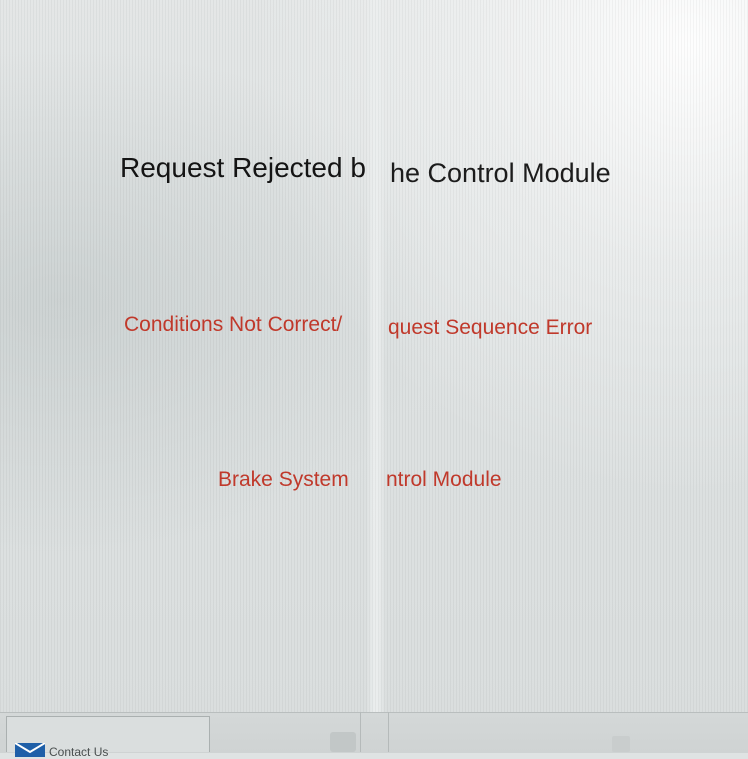 The image size is (748, 759). What do you see at coordinates (500, 173) in the screenshot?
I see `dialog-title-right: he Control Module` at bounding box center [500, 173].